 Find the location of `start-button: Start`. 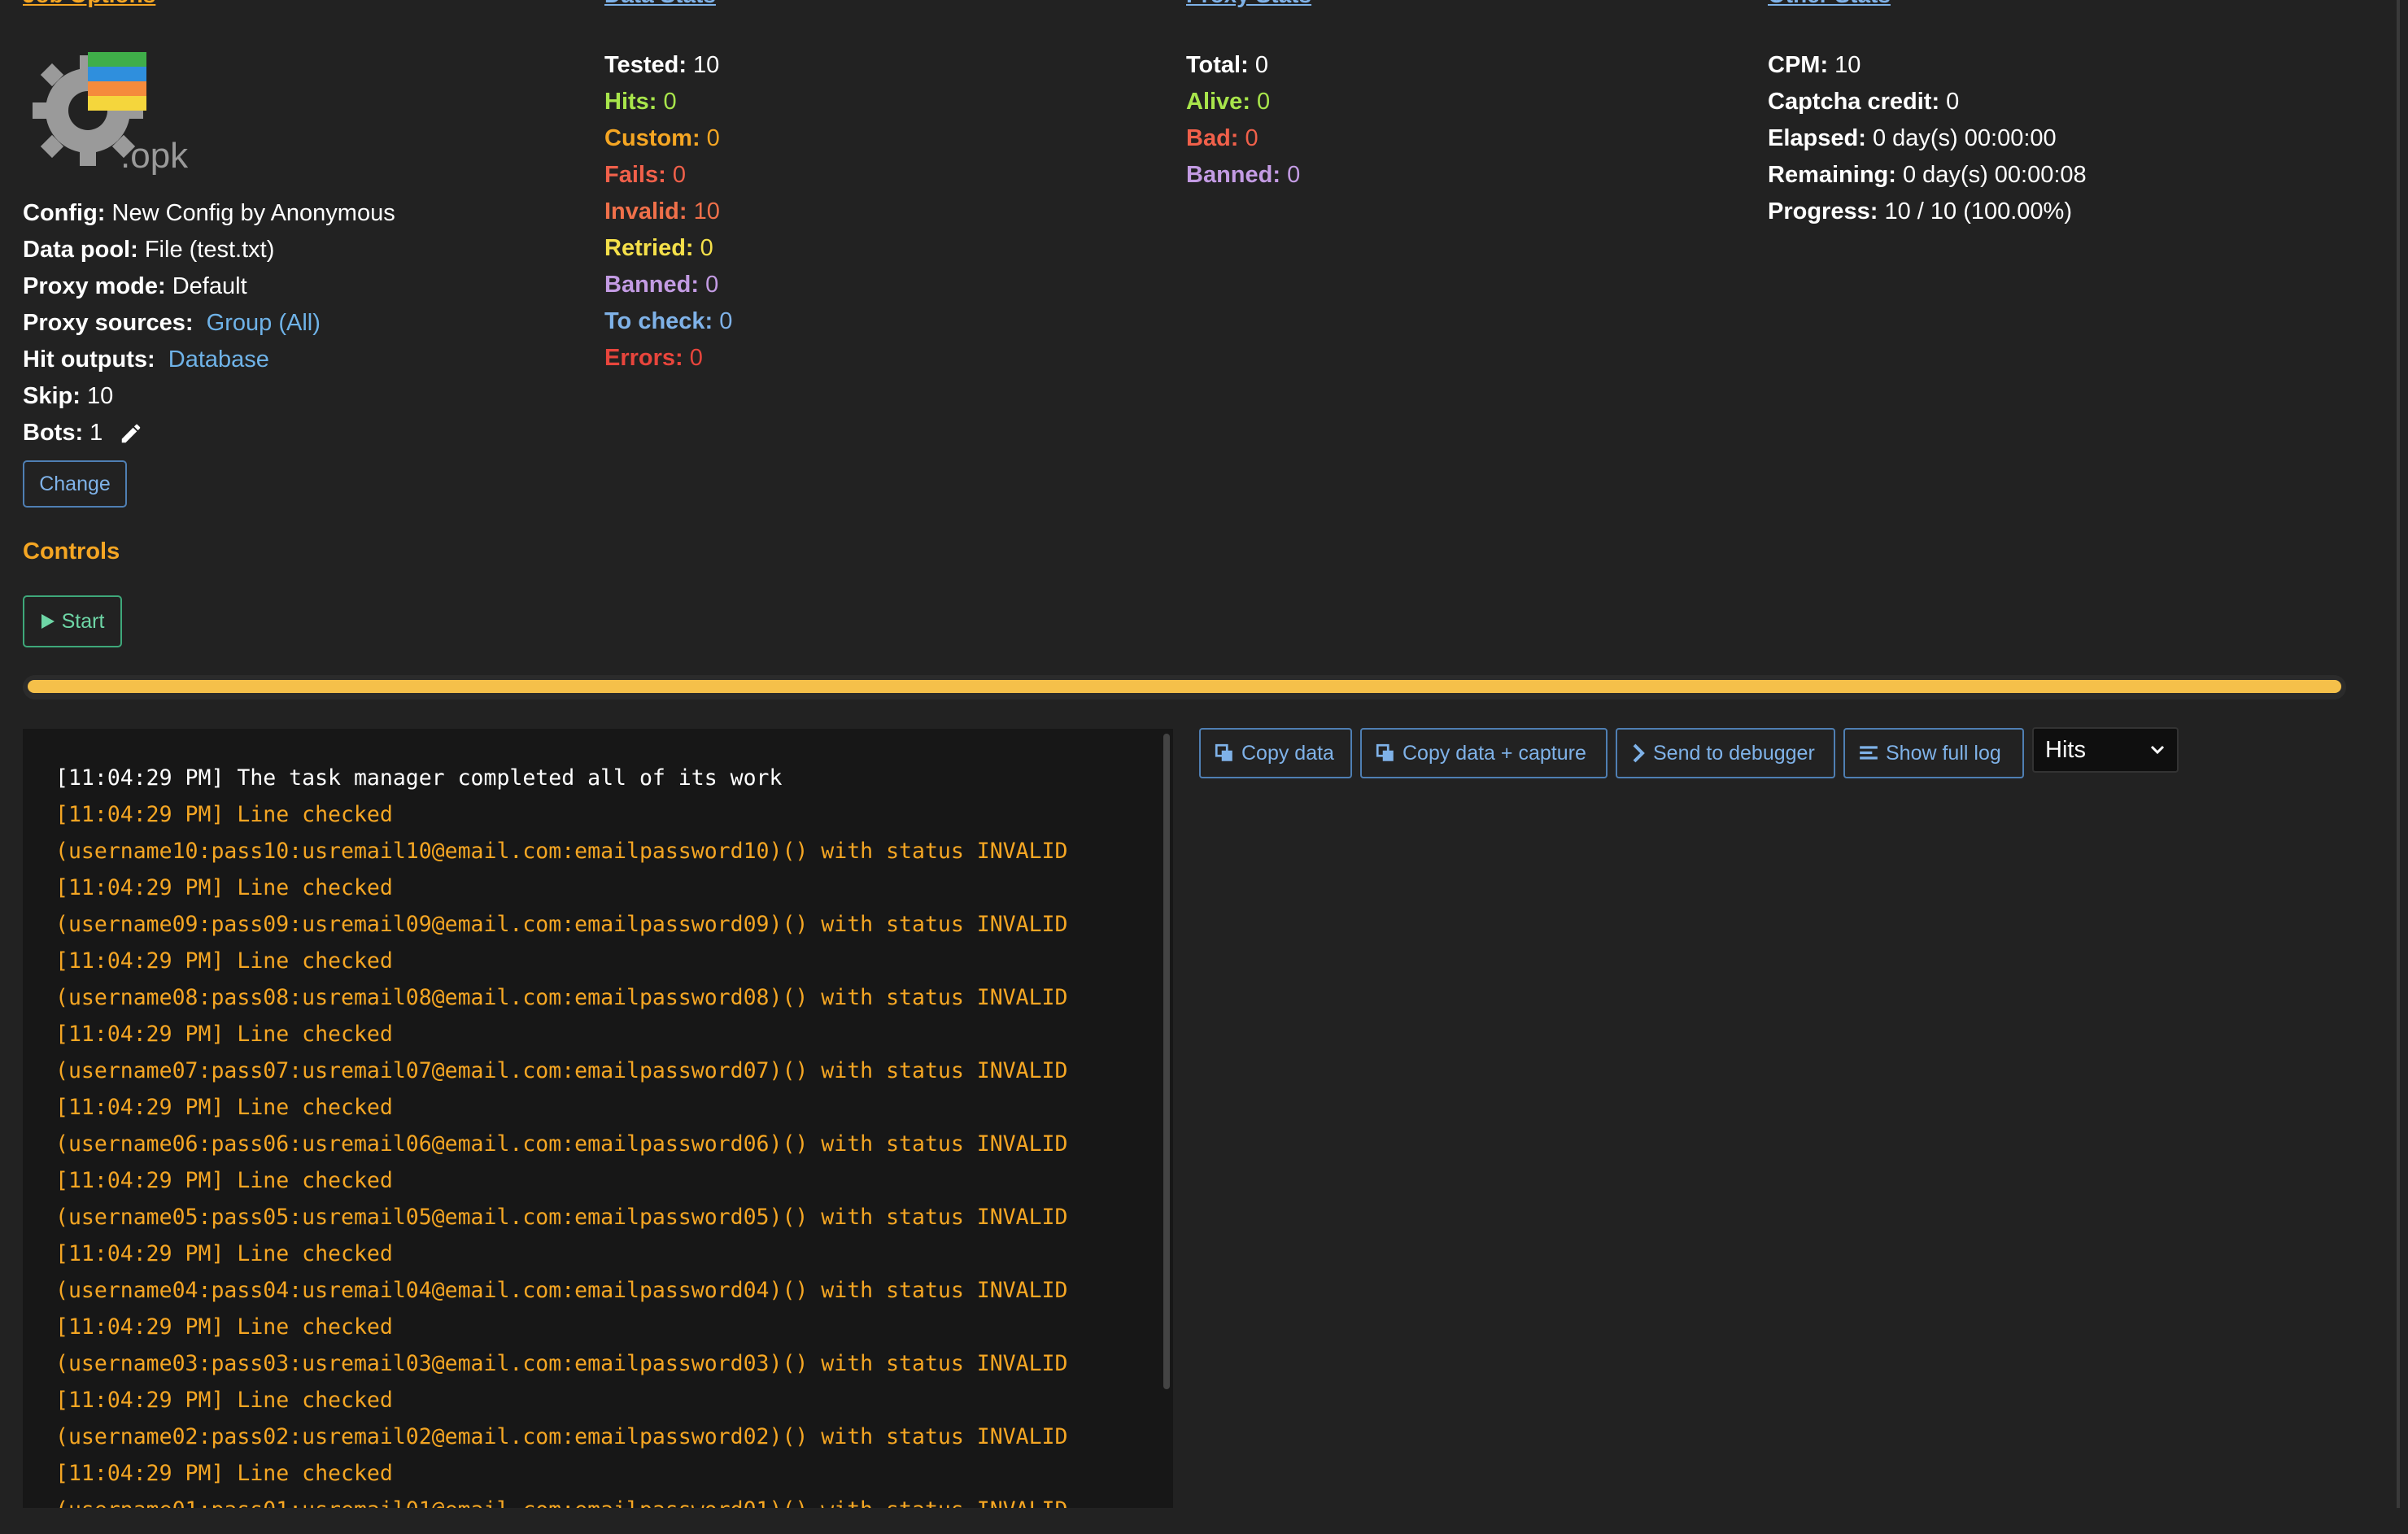

start-button: Start is located at coordinates (72, 621).